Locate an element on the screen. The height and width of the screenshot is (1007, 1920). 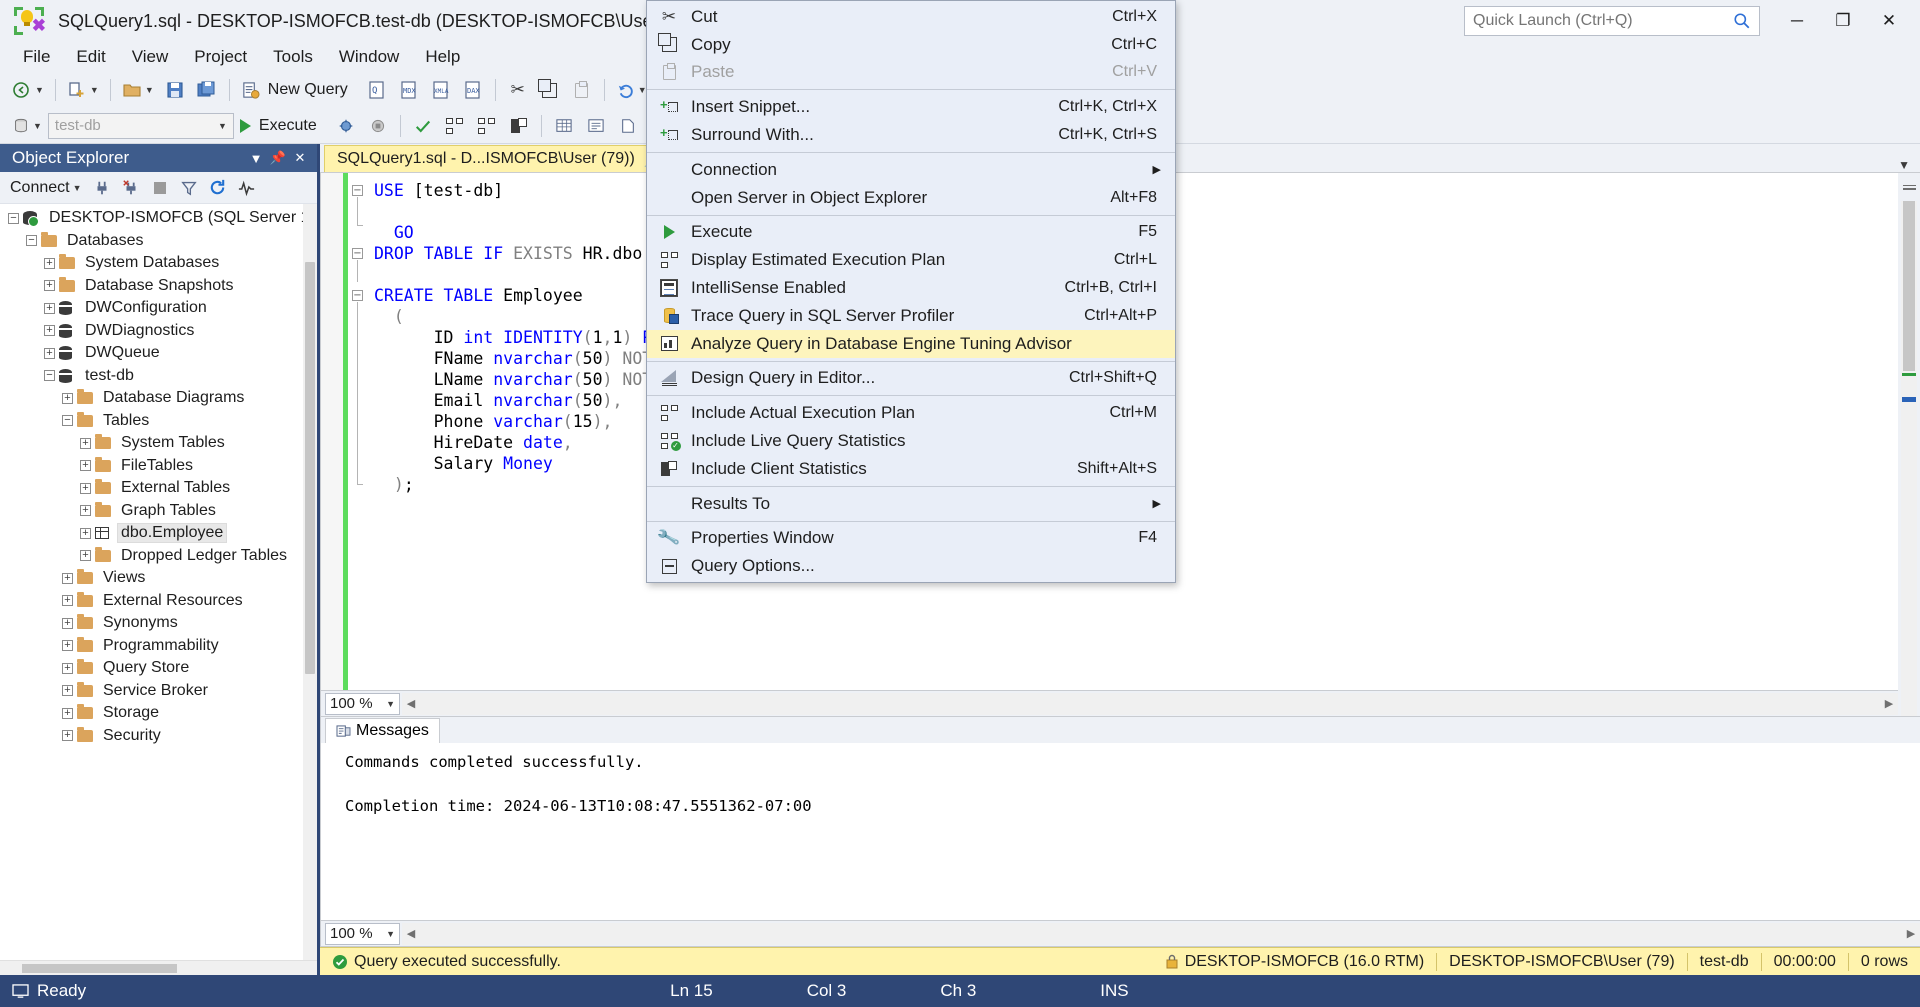
close-button: ✕ is located at coordinates (1889, 21).